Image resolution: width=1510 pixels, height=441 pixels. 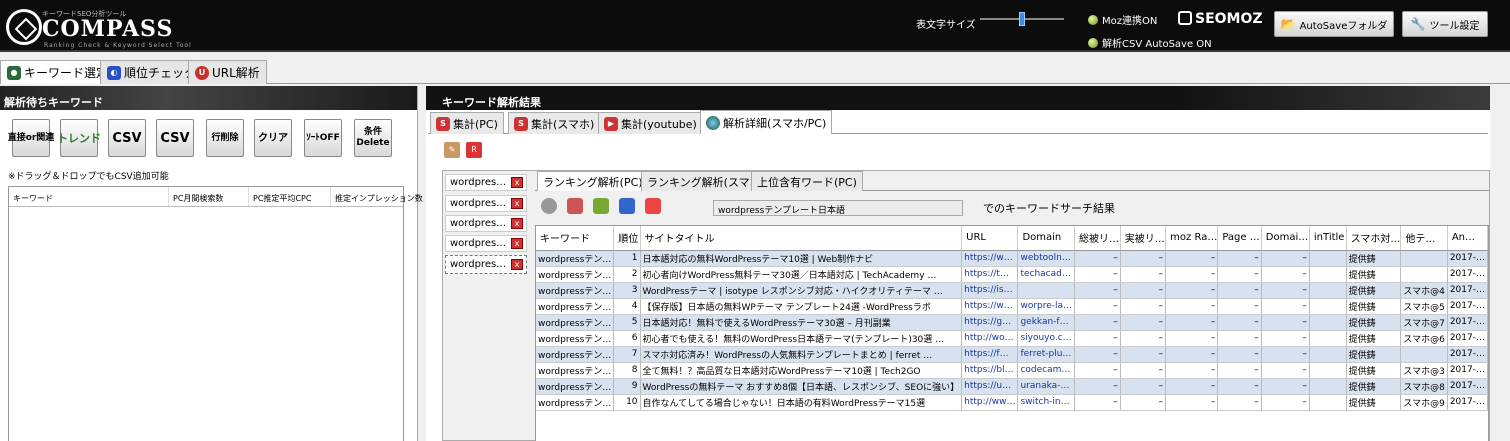 What do you see at coordinates (1093, 20) in the screenshot?
I see `status-on-icon` at bounding box center [1093, 20].